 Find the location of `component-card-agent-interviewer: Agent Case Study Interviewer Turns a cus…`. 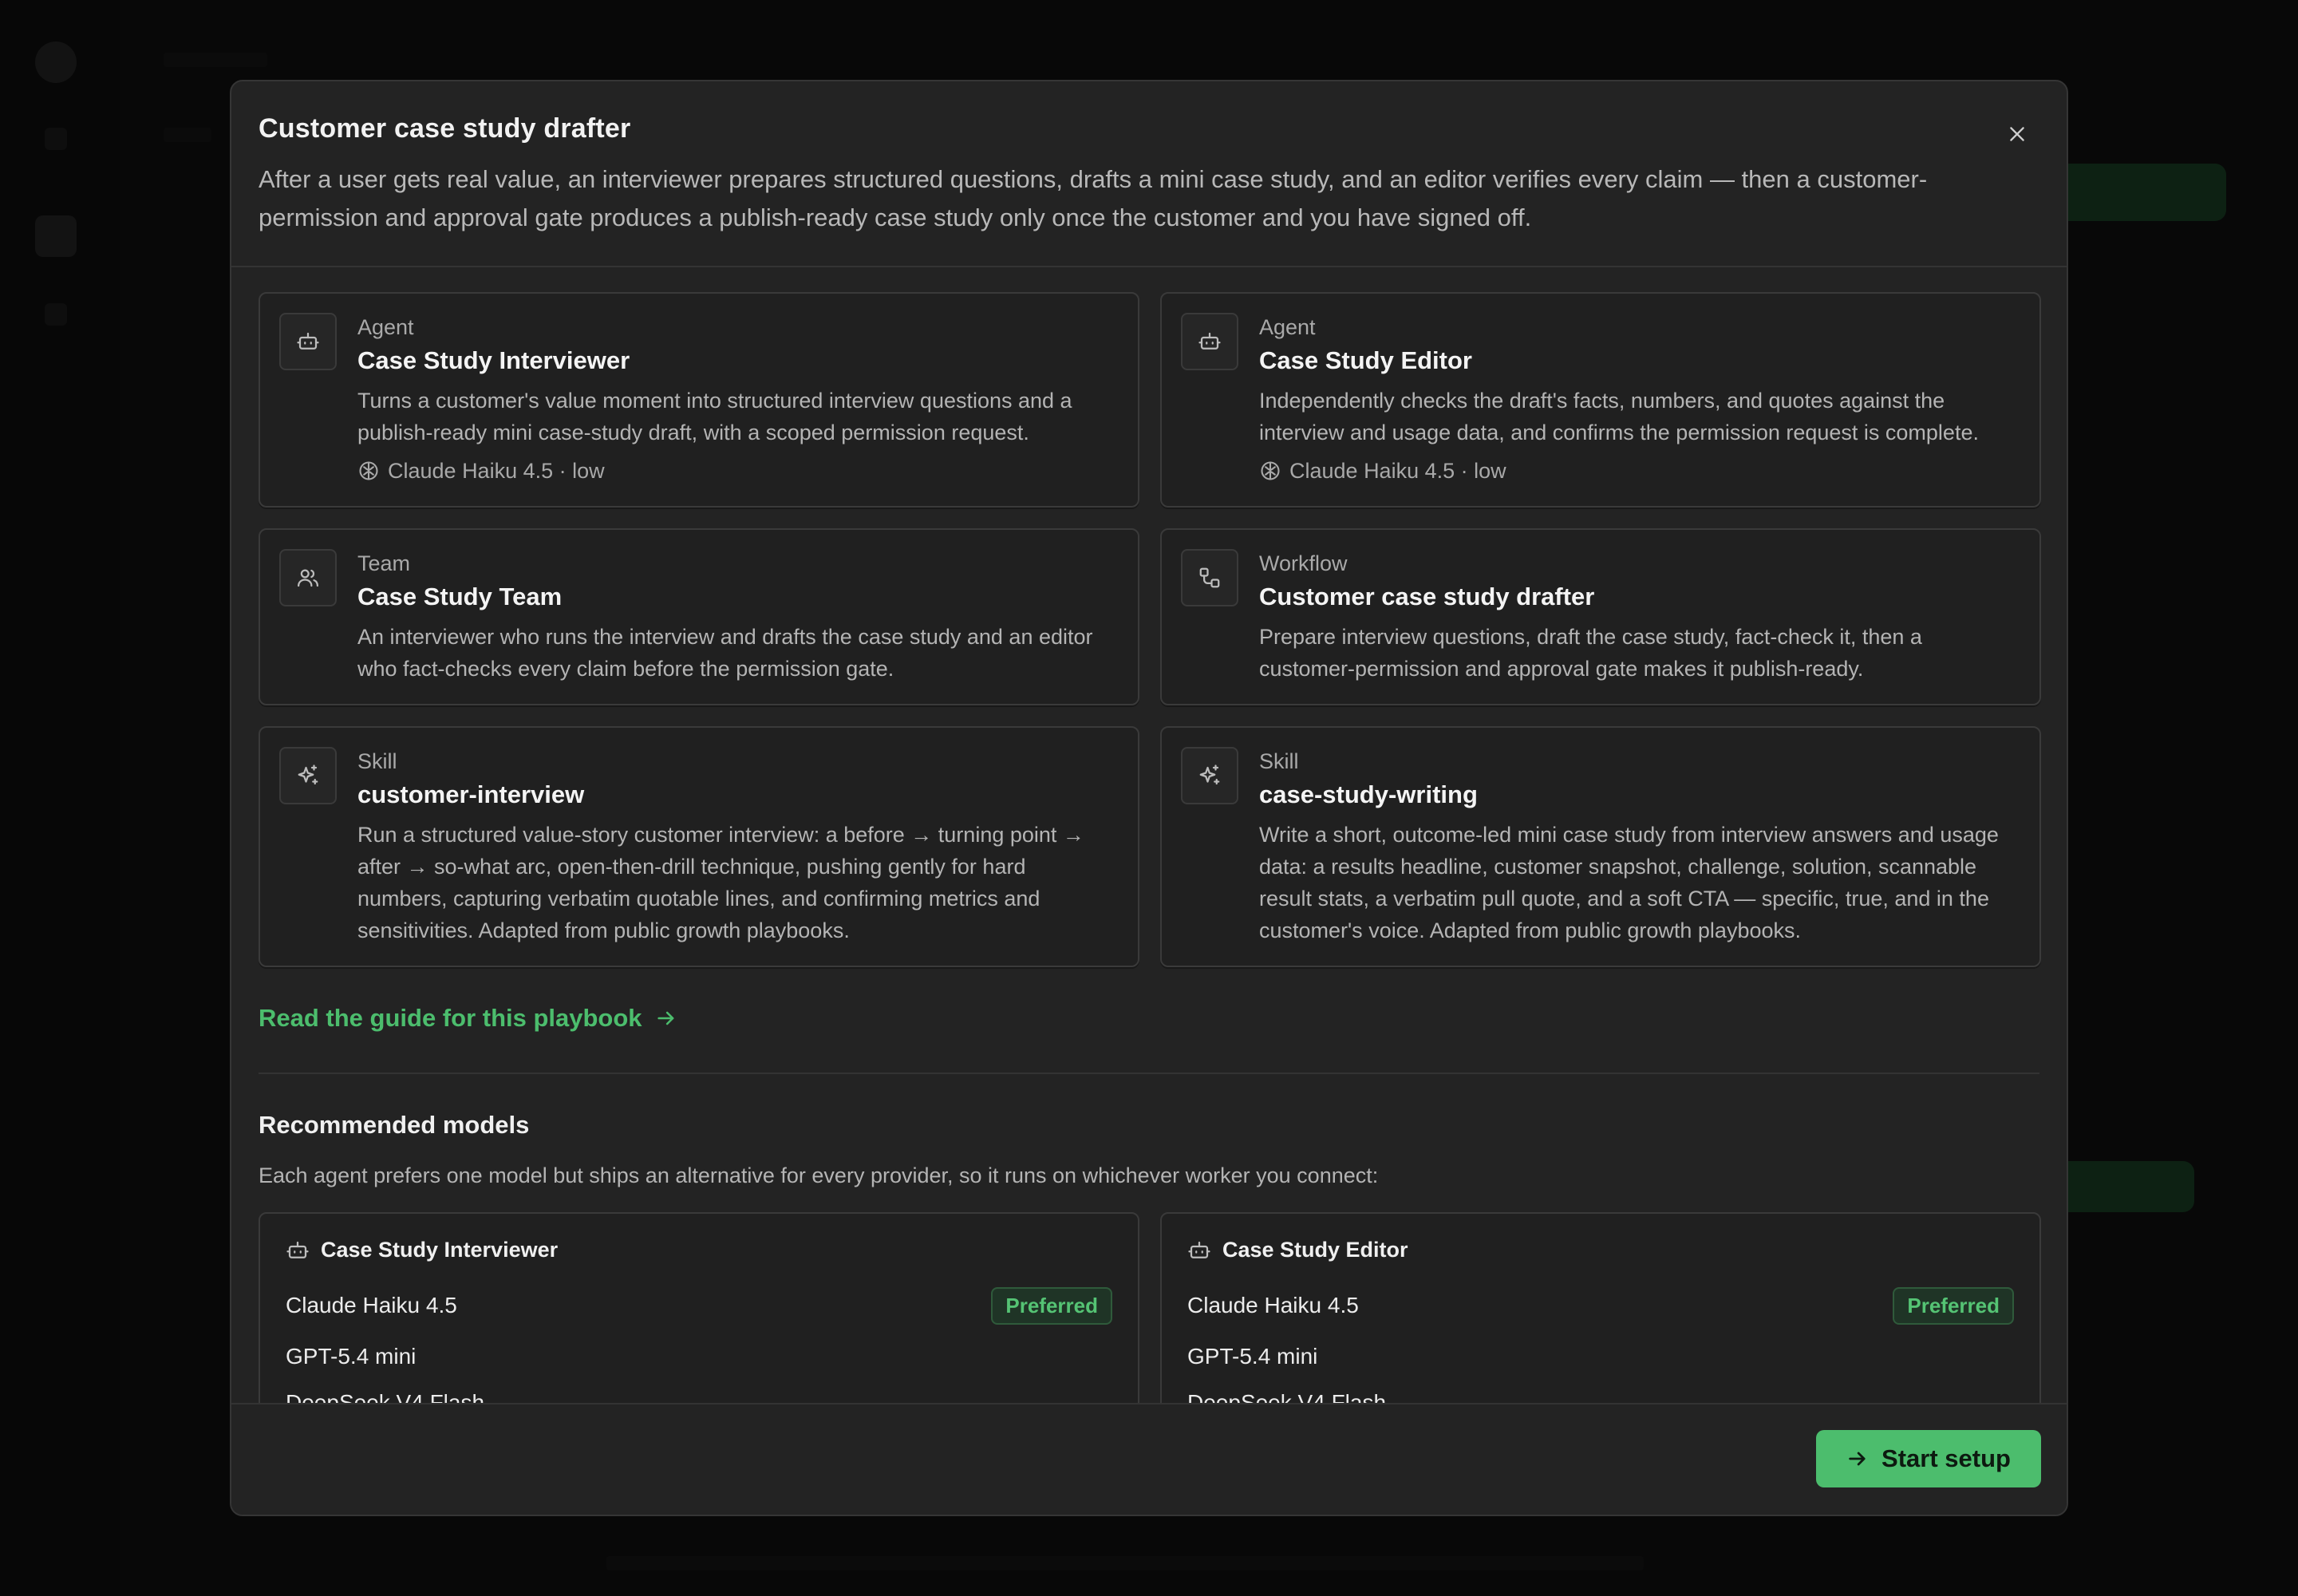

component-card-agent-interviewer: Agent Case Study Interviewer Turns a cus… is located at coordinates (699, 400).